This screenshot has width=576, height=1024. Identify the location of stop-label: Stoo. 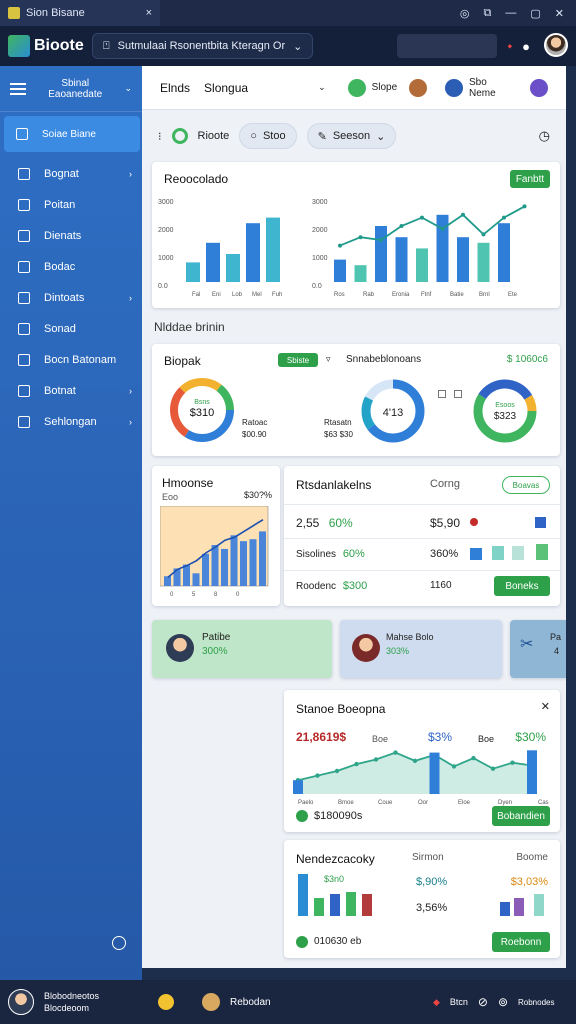
(274, 136).